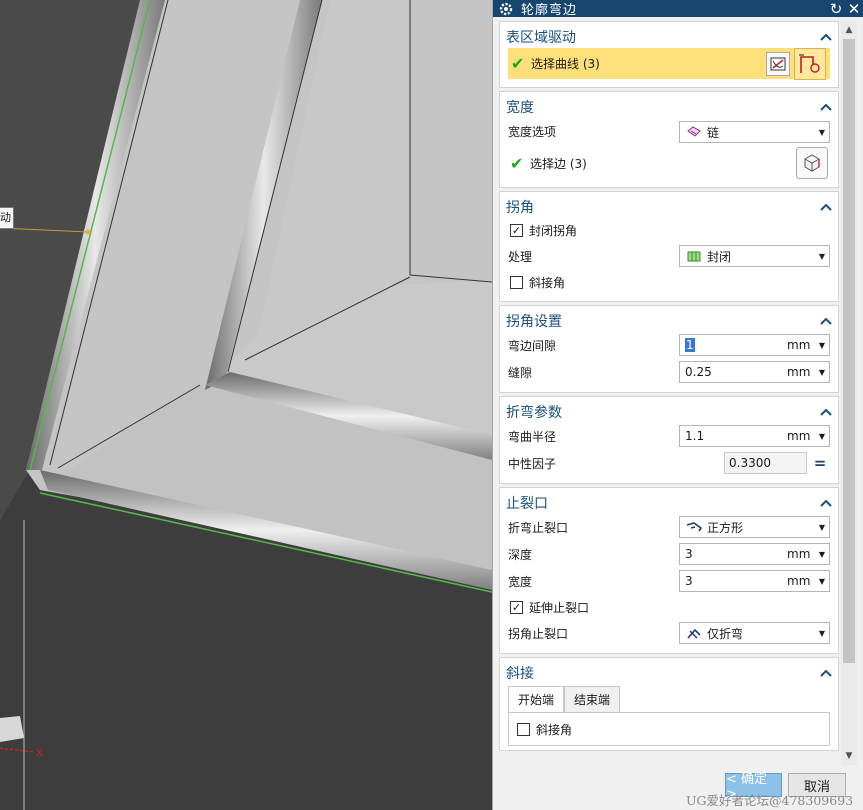 The image size is (863, 810). Describe the element at coordinates (669, 503) in the screenshot. I see `group-header: 止裂口` at that location.